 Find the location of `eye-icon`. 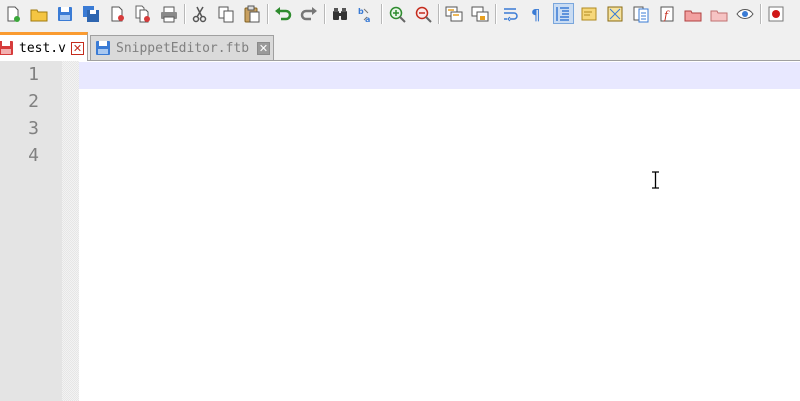

eye-icon is located at coordinates (745, 13).